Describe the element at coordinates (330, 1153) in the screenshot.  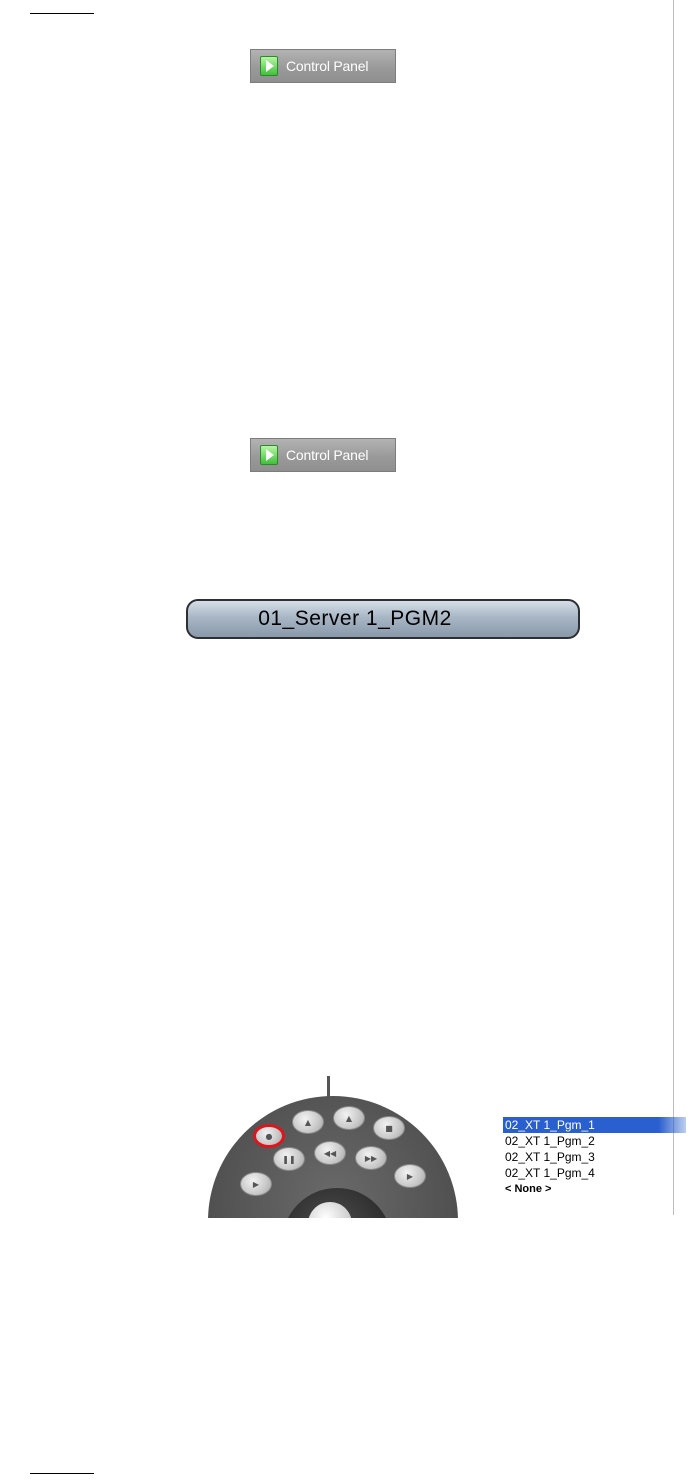
I see `rewind-button: ◀◀` at that location.